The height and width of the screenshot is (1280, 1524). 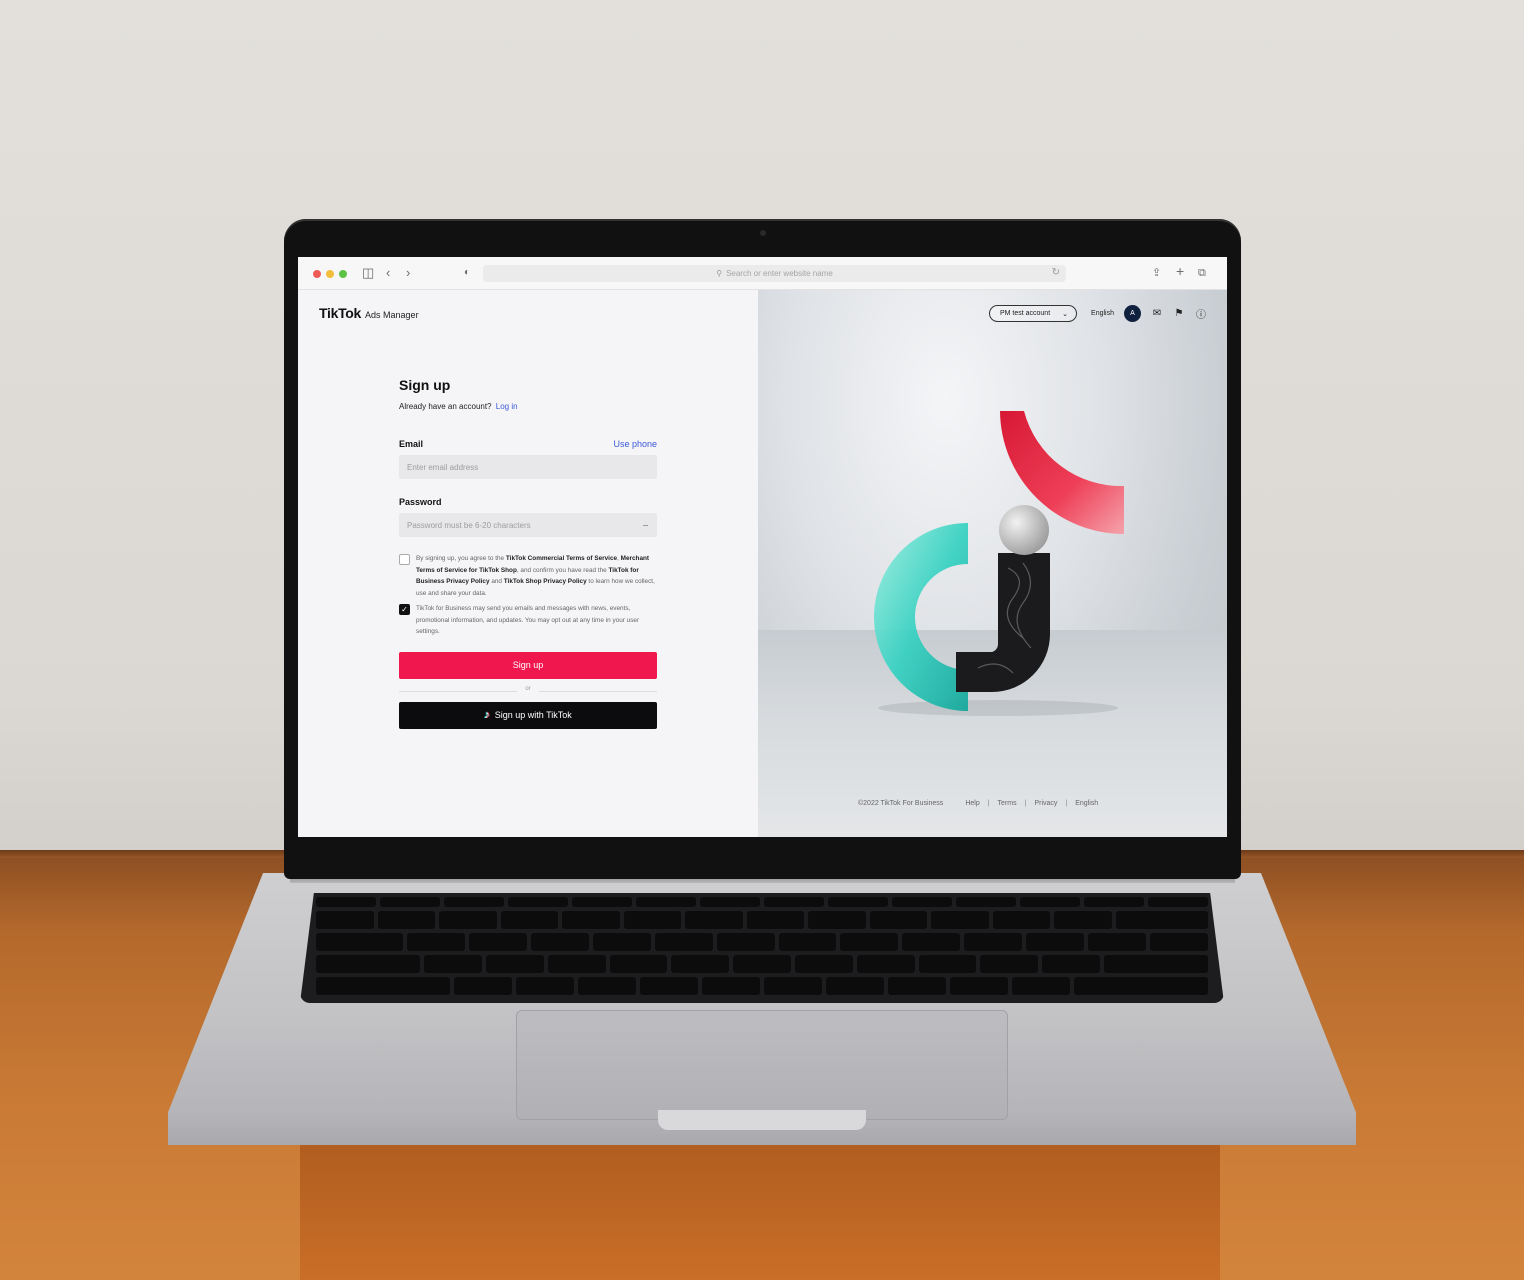 What do you see at coordinates (528, 467) in the screenshot?
I see `email-field: Enter email address` at bounding box center [528, 467].